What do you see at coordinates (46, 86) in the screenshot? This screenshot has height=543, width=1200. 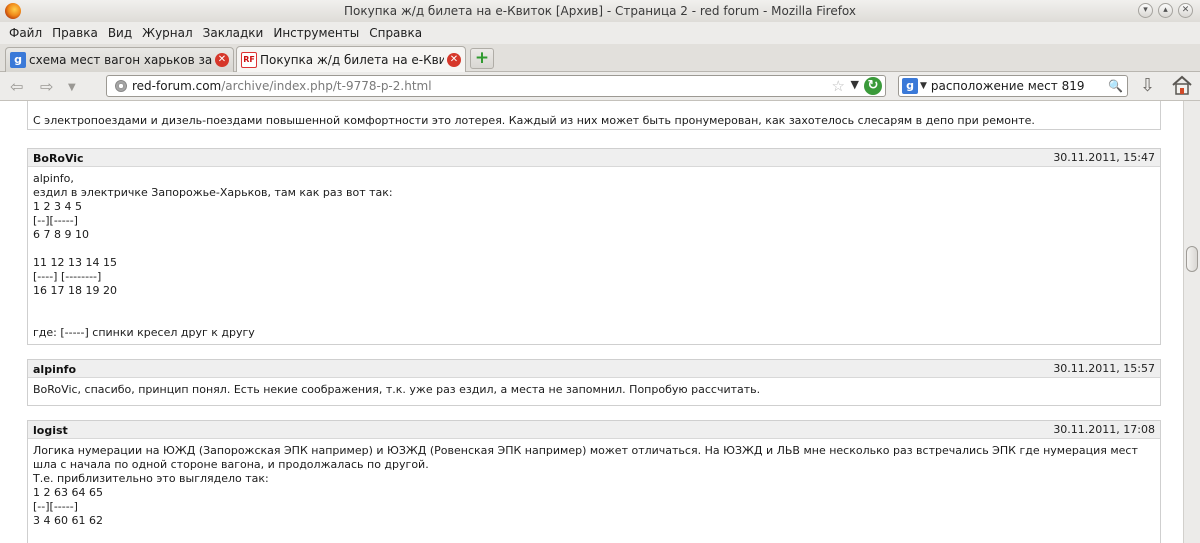 I see `forward-arrow-icon: ⇨` at bounding box center [46, 86].